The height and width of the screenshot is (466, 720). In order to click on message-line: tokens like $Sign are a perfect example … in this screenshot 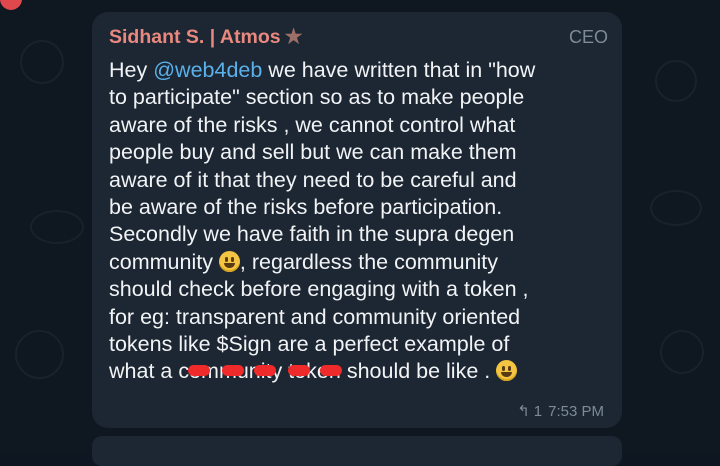, I will do `click(309, 343)`.